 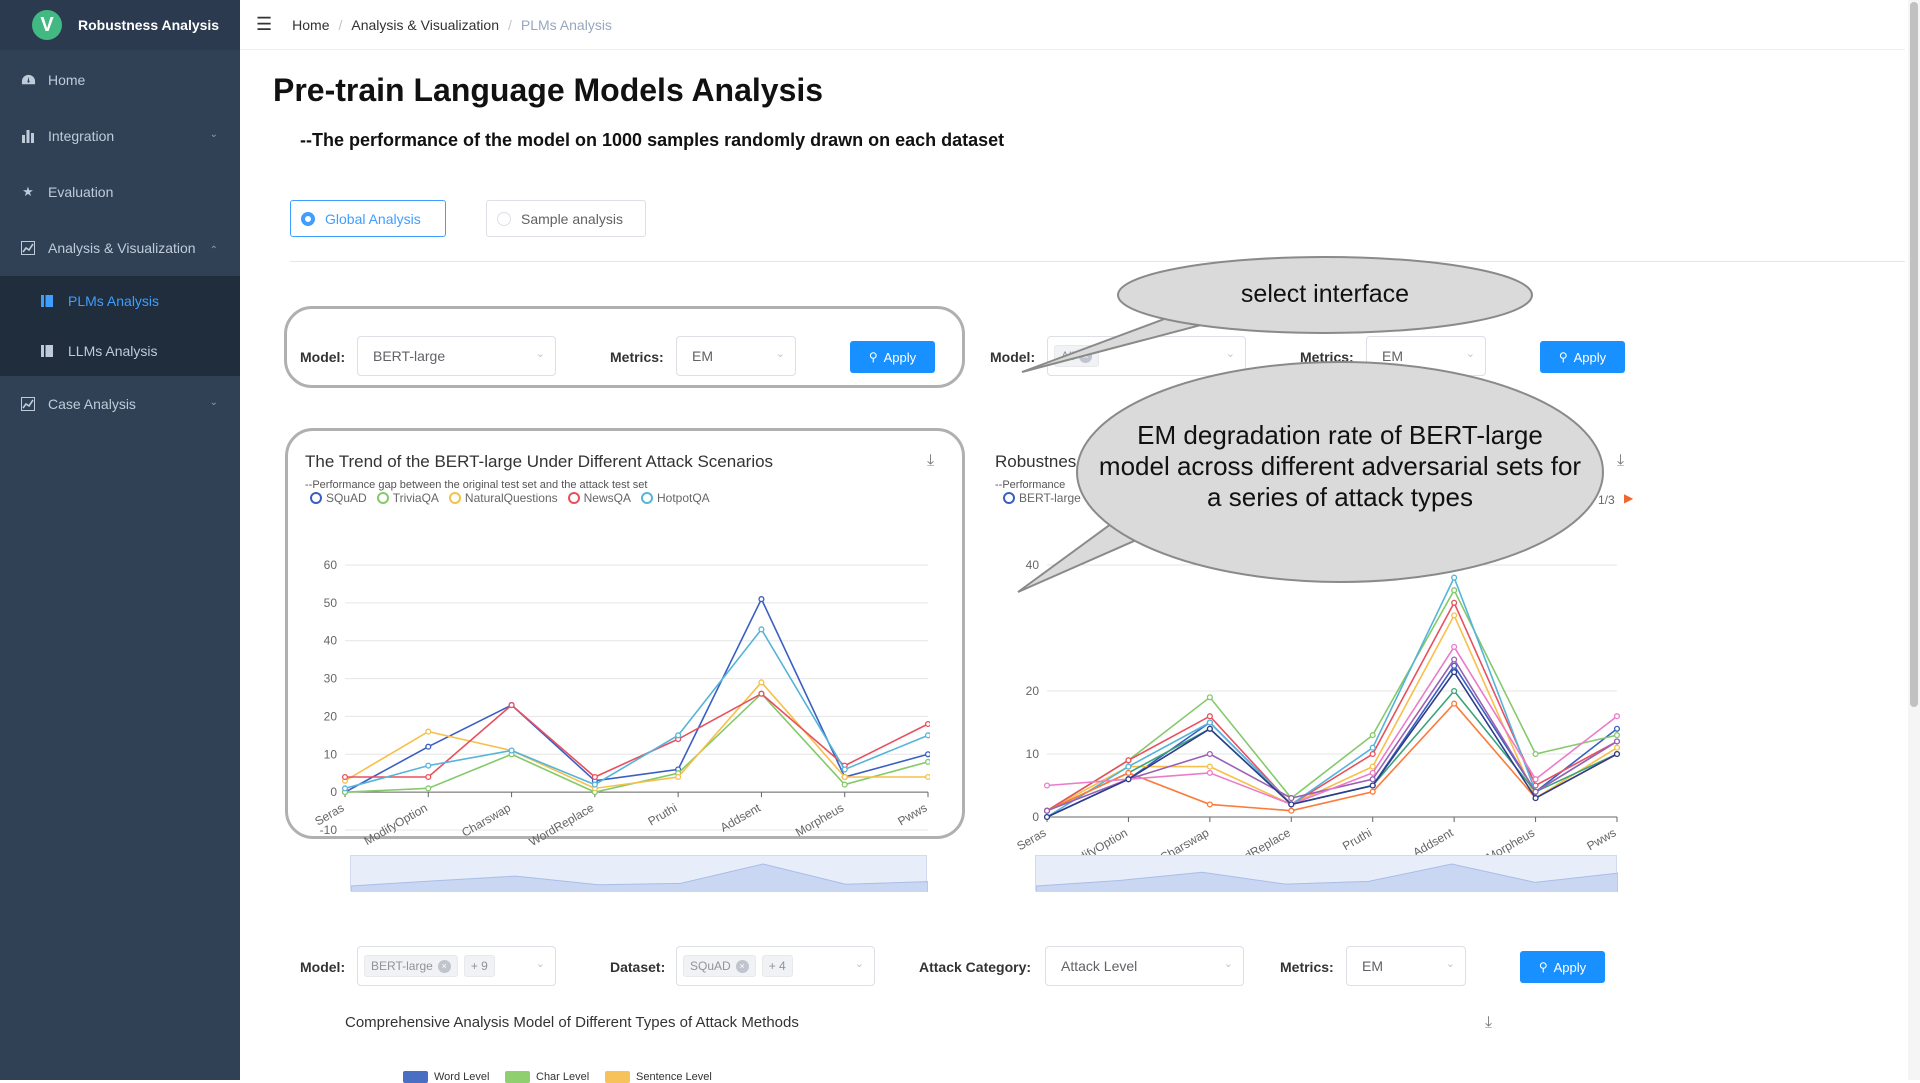 I want to click on chevron-down-icon: ⌄, so click(x=540, y=964).